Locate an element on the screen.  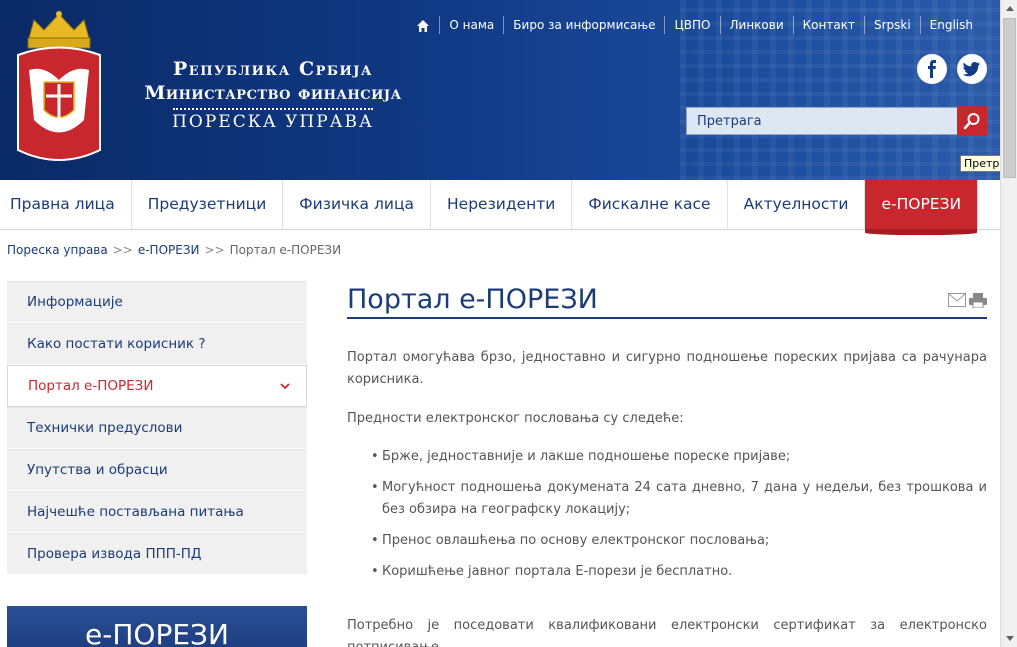
topnav-cvpo: ЦВПО is located at coordinates (691, 25).